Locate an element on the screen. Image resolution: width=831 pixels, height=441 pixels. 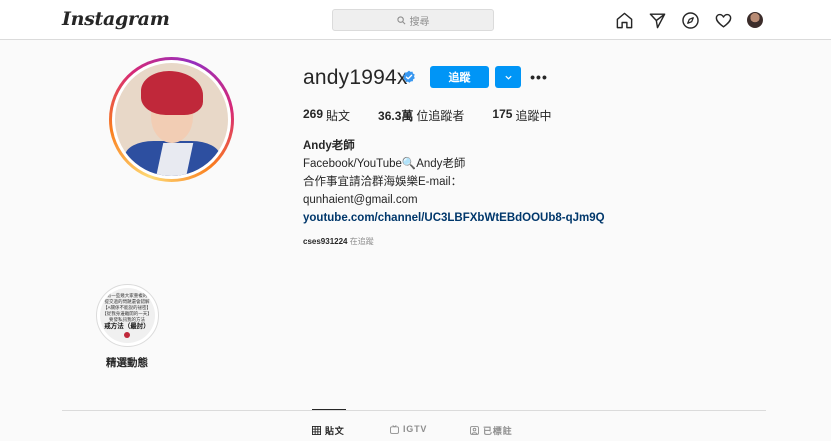
follow-button: 追蹤 is located at coordinates (459, 77).